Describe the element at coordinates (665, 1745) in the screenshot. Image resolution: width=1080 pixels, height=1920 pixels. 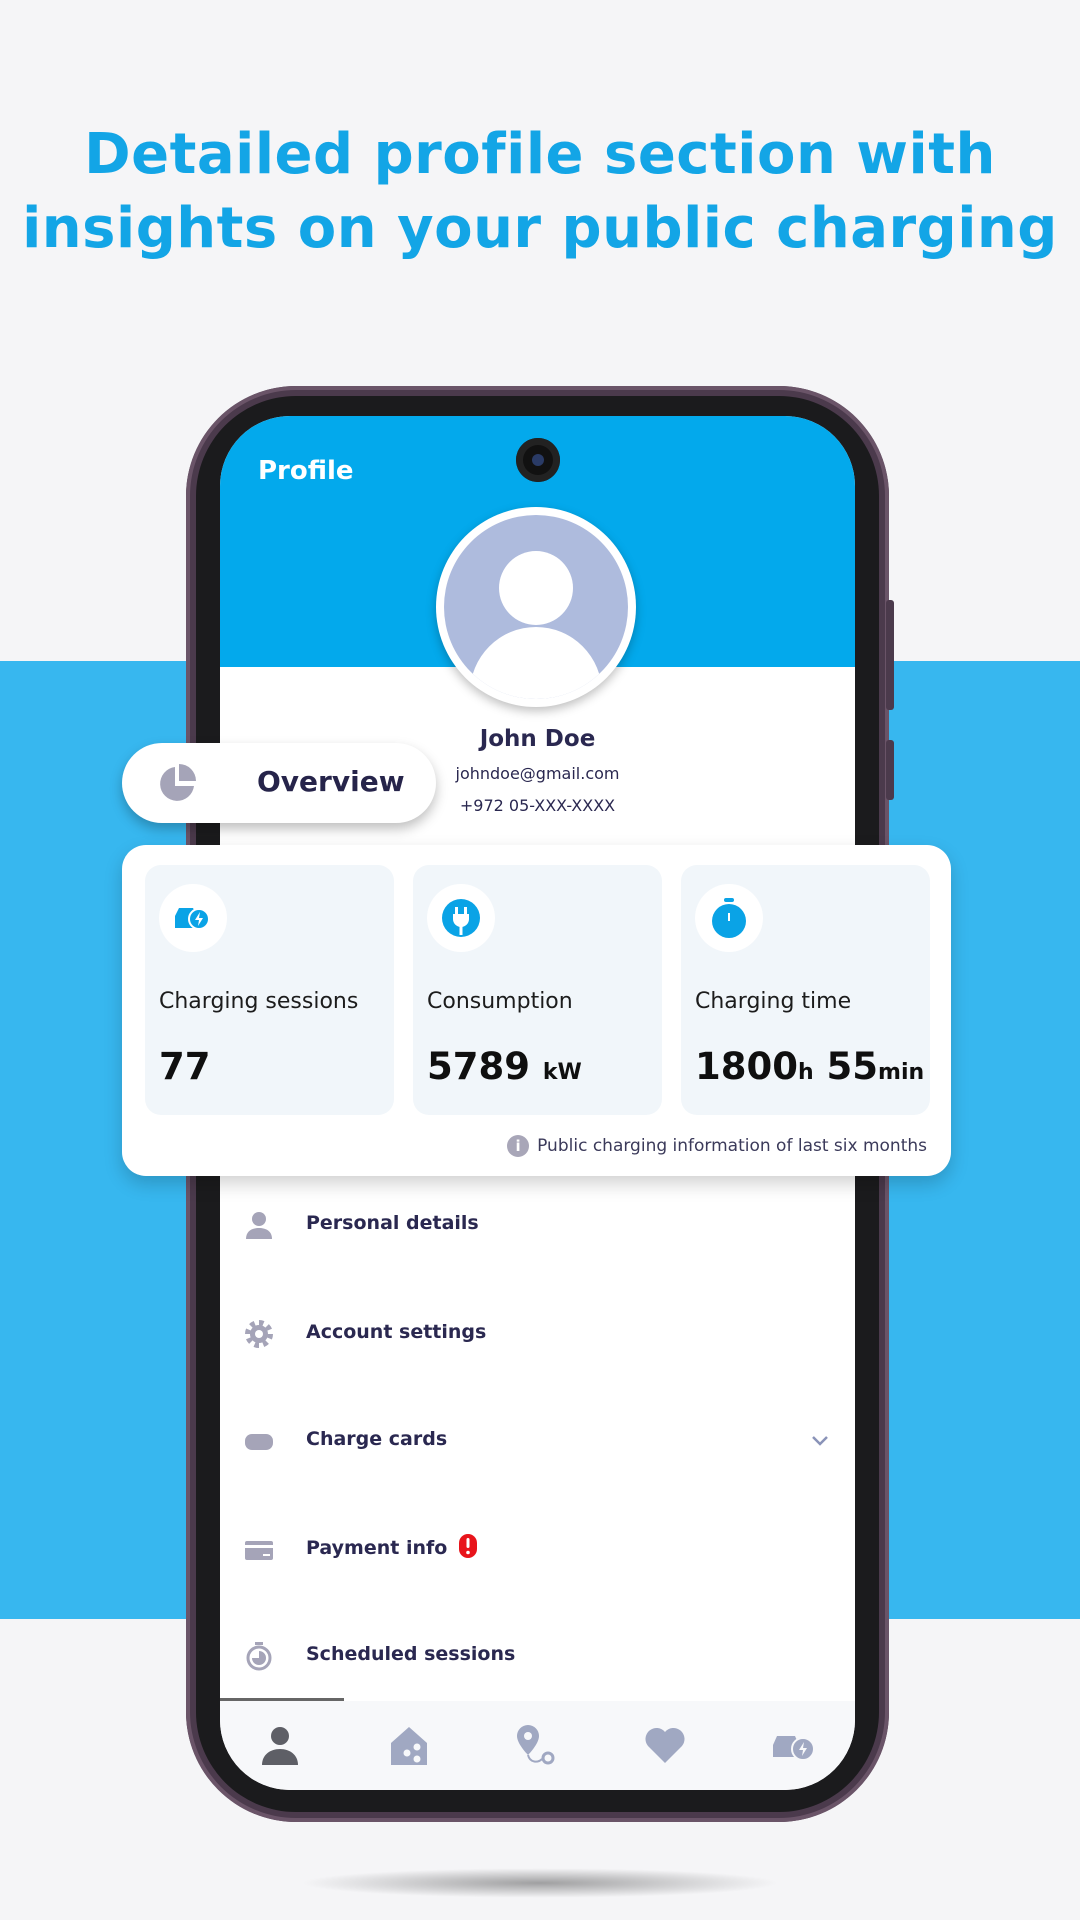
I see `heart-icon` at that location.